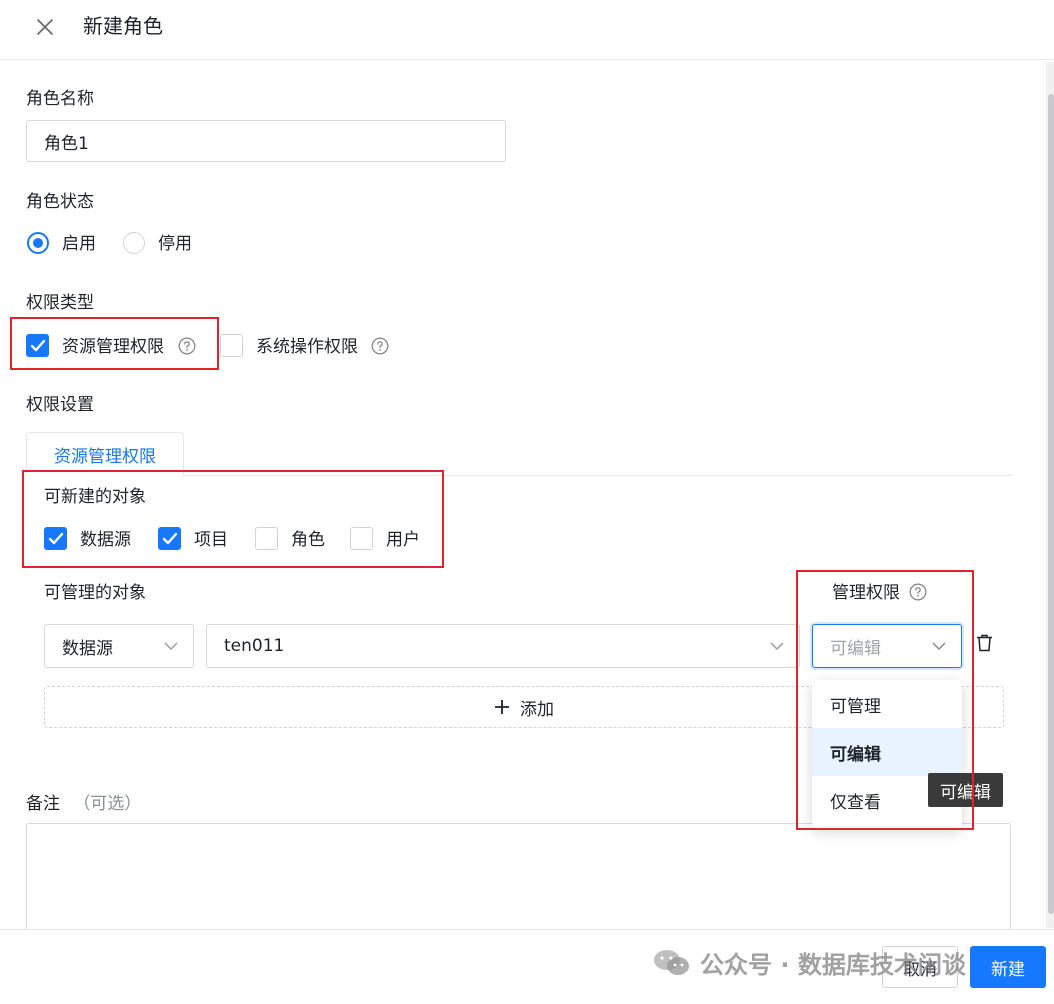 Image resolution: width=1054 pixels, height=1004 pixels. What do you see at coordinates (233, 519) in the screenshot?
I see `highlight-box-creatable-objects` at bounding box center [233, 519].